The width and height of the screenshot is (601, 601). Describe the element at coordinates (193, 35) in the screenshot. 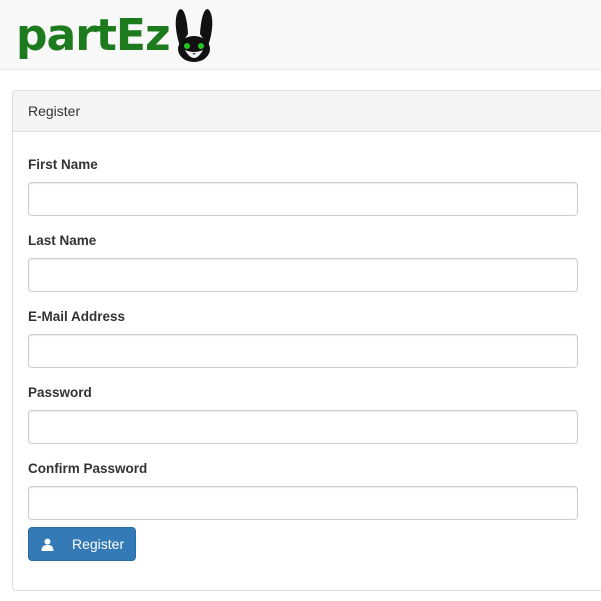

I see `rabbit-head-icon` at that location.